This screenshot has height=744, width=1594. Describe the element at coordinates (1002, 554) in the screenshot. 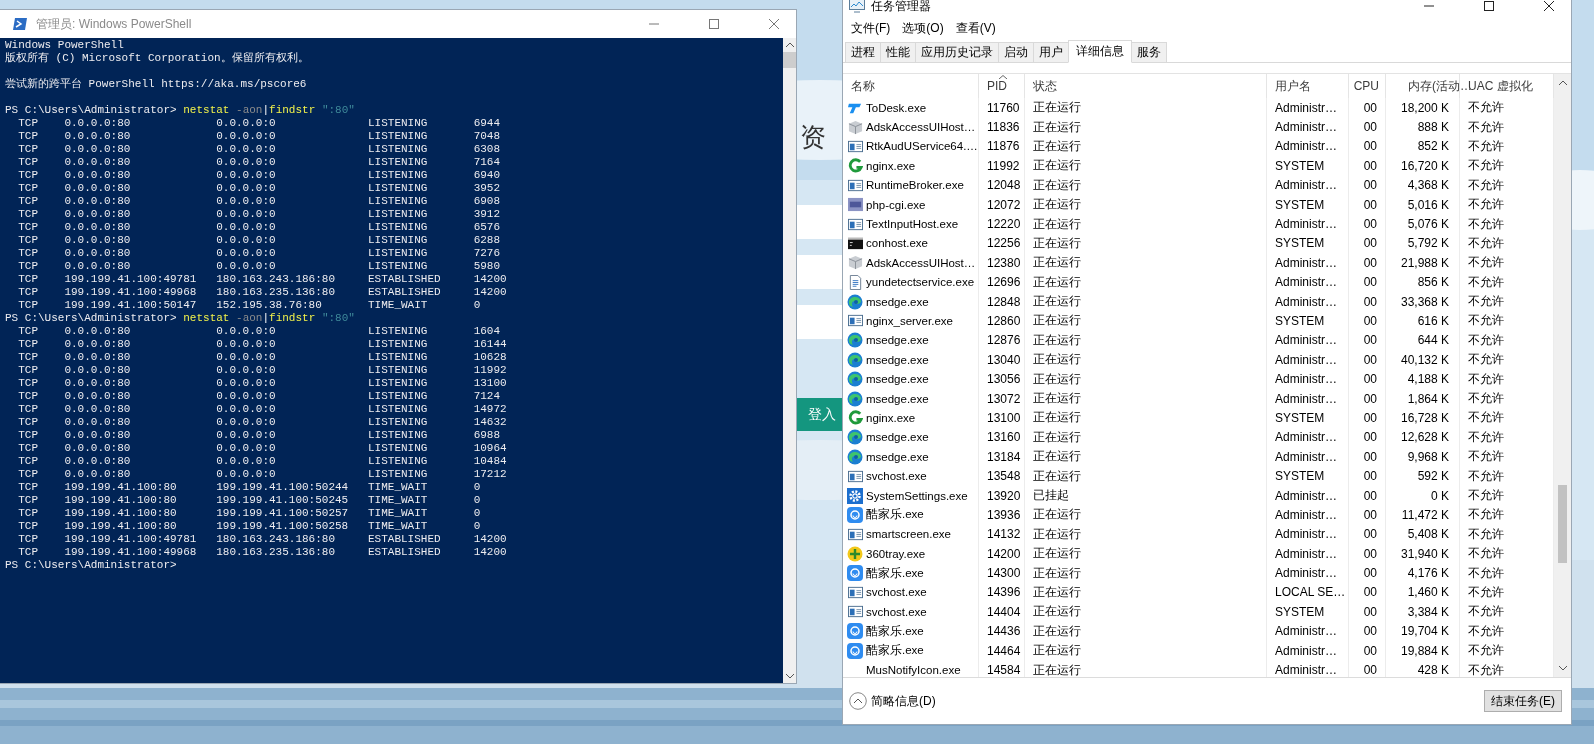

I see `pid-cell: 14200` at that location.